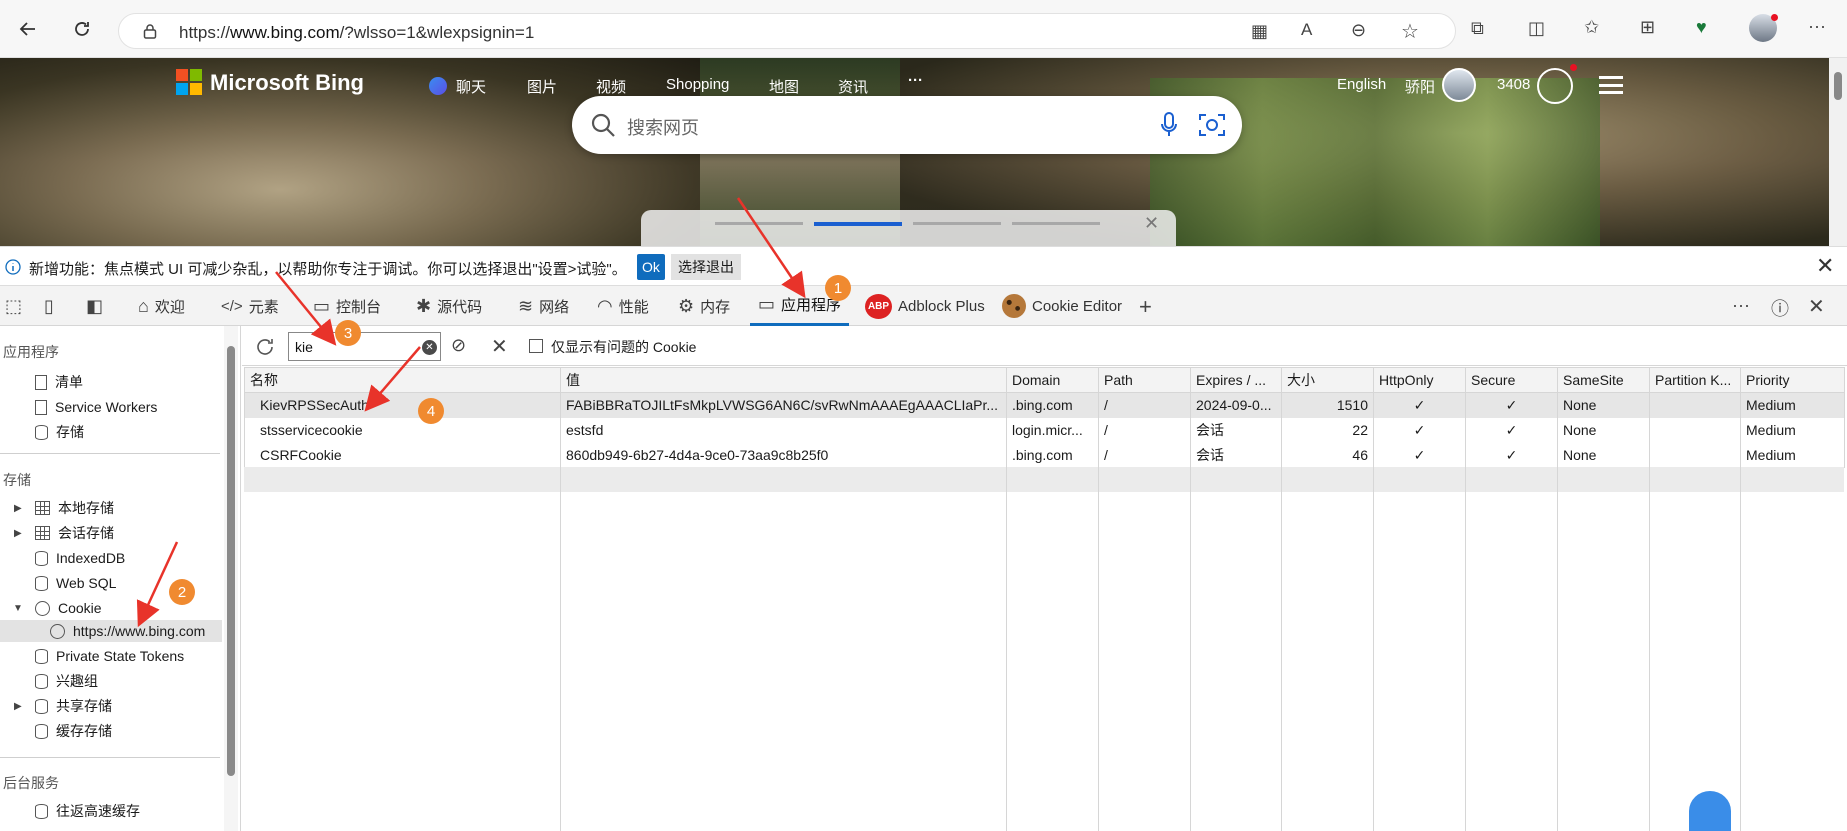 This screenshot has height=831, width=1847. I want to click on opt-out-button: 选择退出, so click(706, 267).